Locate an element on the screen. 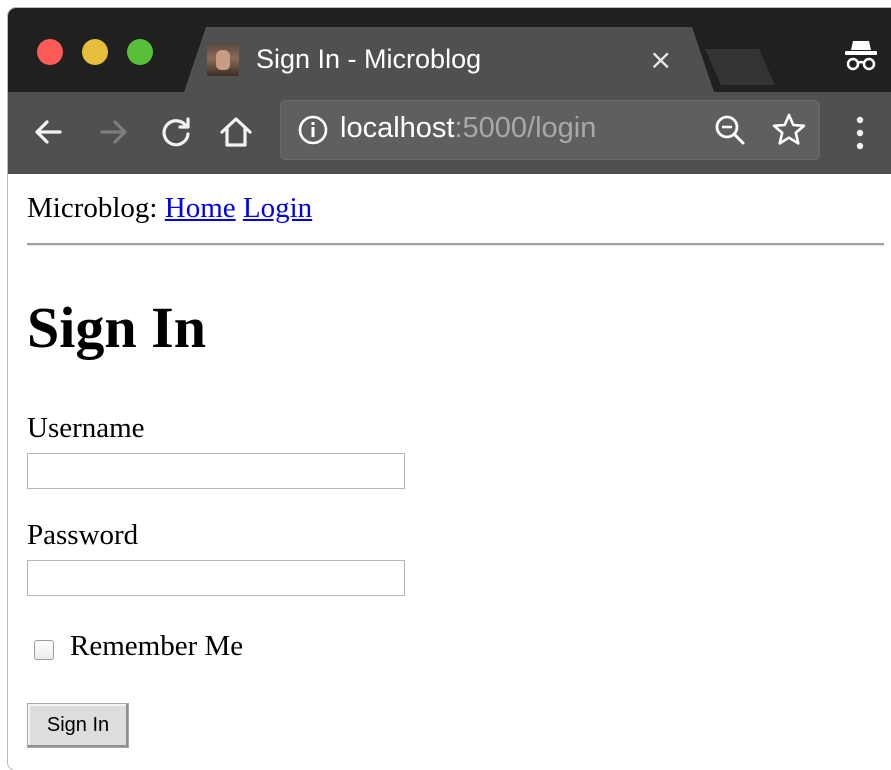 Image resolution: width=891 pixels, height=770 pixels. site-name: Microblog: is located at coordinates (92, 208).